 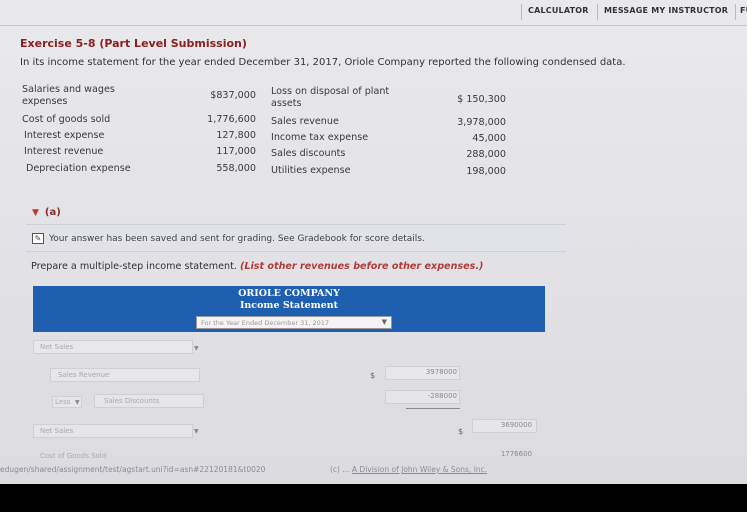 I want to click on account-label: Cost of Goods Sold, so click(x=73, y=456).